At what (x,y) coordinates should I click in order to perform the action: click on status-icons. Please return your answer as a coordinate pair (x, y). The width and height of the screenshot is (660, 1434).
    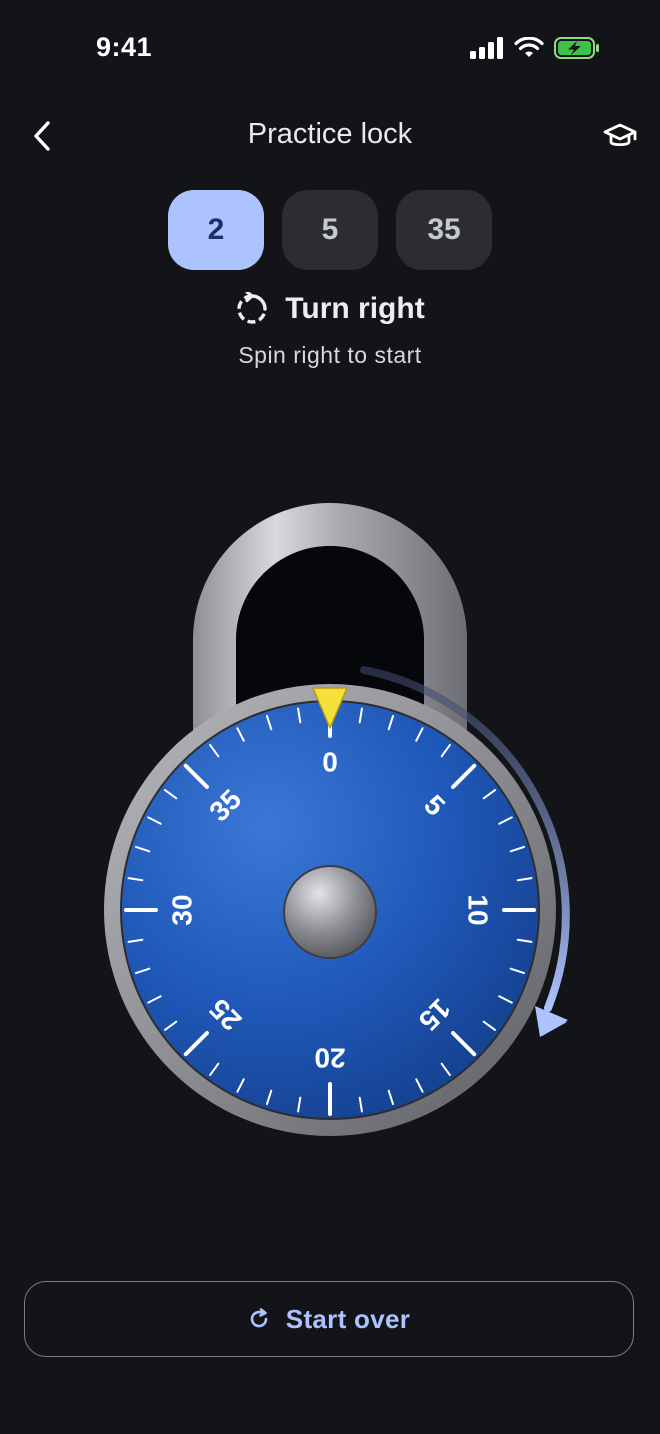
    Looking at the image, I should click on (535, 48).